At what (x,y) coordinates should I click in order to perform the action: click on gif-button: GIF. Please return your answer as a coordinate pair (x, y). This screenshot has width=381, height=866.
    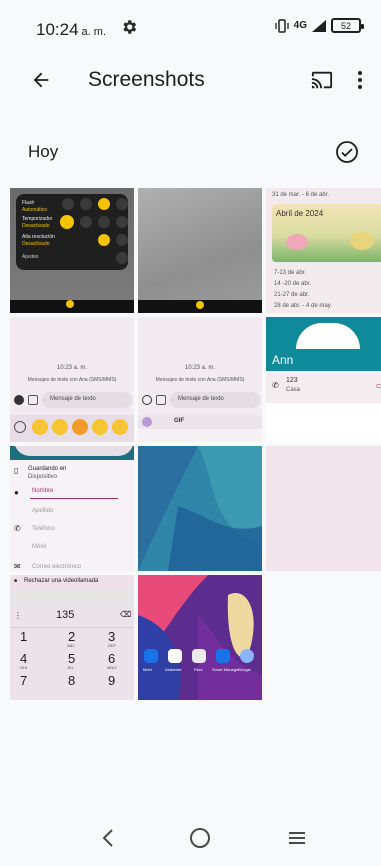
    Looking at the image, I should click on (179, 421).